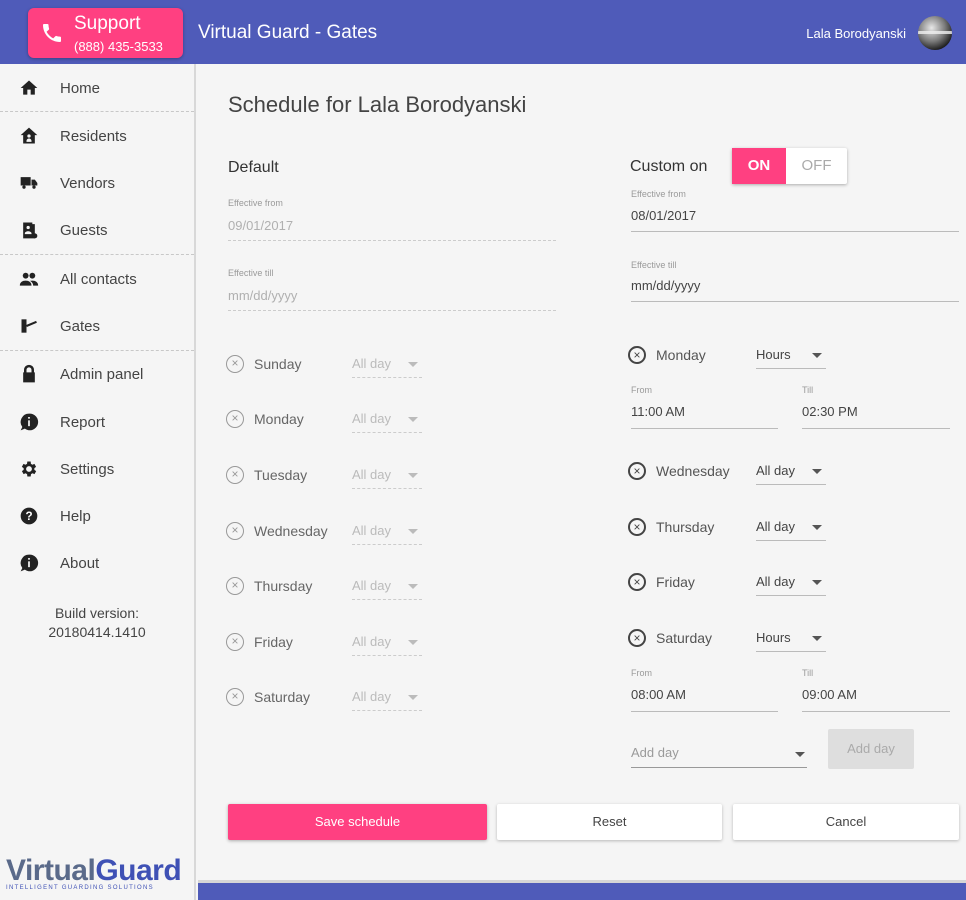 This screenshot has height=900, width=966. What do you see at coordinates (377, 104) in the screenshot?
I see `page-title: Schedule for Lala Borodyanski` at bounding box center [377, 104].